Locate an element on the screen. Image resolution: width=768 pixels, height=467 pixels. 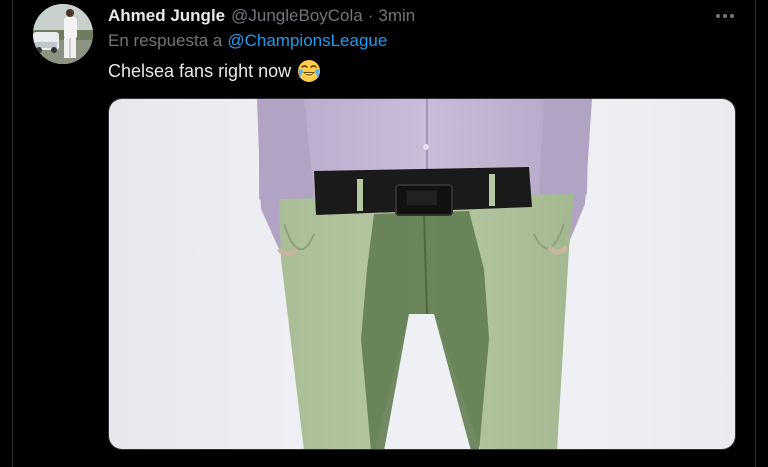
face-with-tears-of-joy-icon is located at coordinates (309, 71).